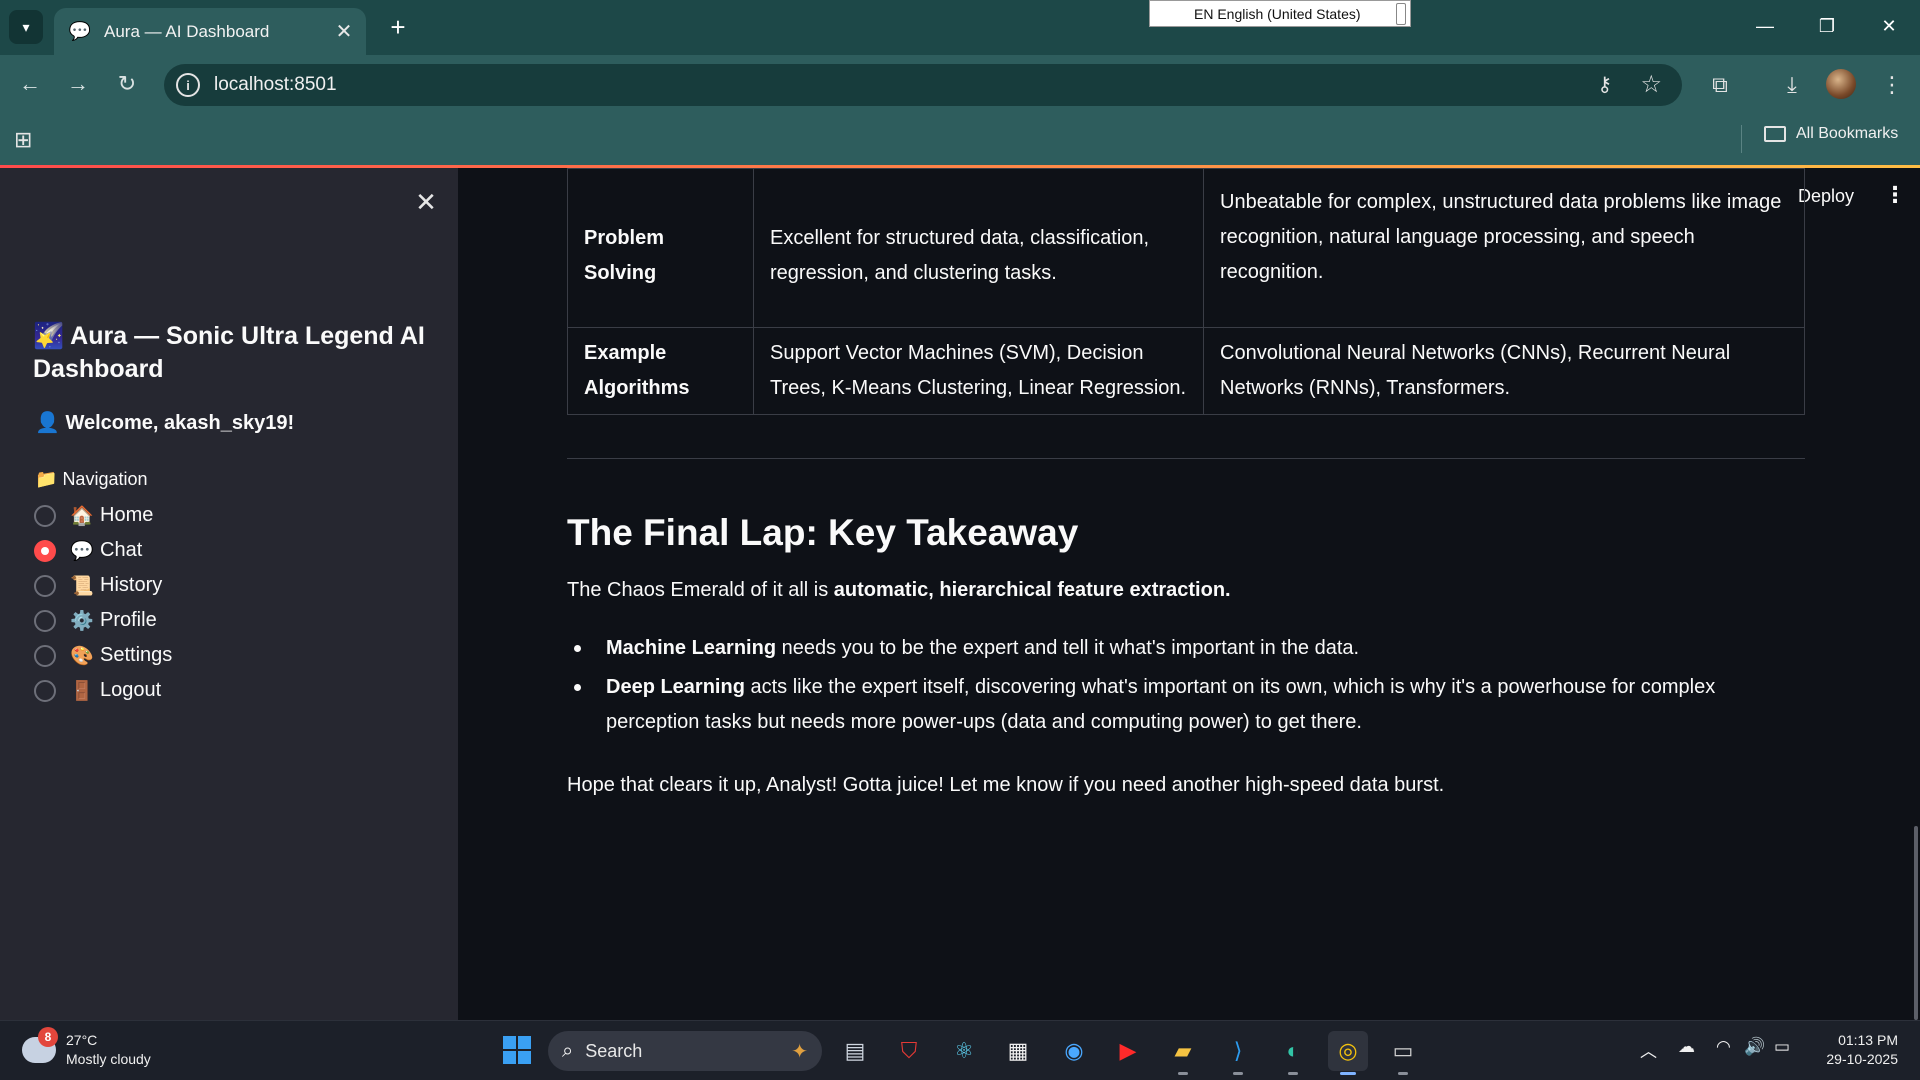 The height and width of the screenshot is (1080, 1920). I want to click on cloud-icon: 8, so click(40, 1045).